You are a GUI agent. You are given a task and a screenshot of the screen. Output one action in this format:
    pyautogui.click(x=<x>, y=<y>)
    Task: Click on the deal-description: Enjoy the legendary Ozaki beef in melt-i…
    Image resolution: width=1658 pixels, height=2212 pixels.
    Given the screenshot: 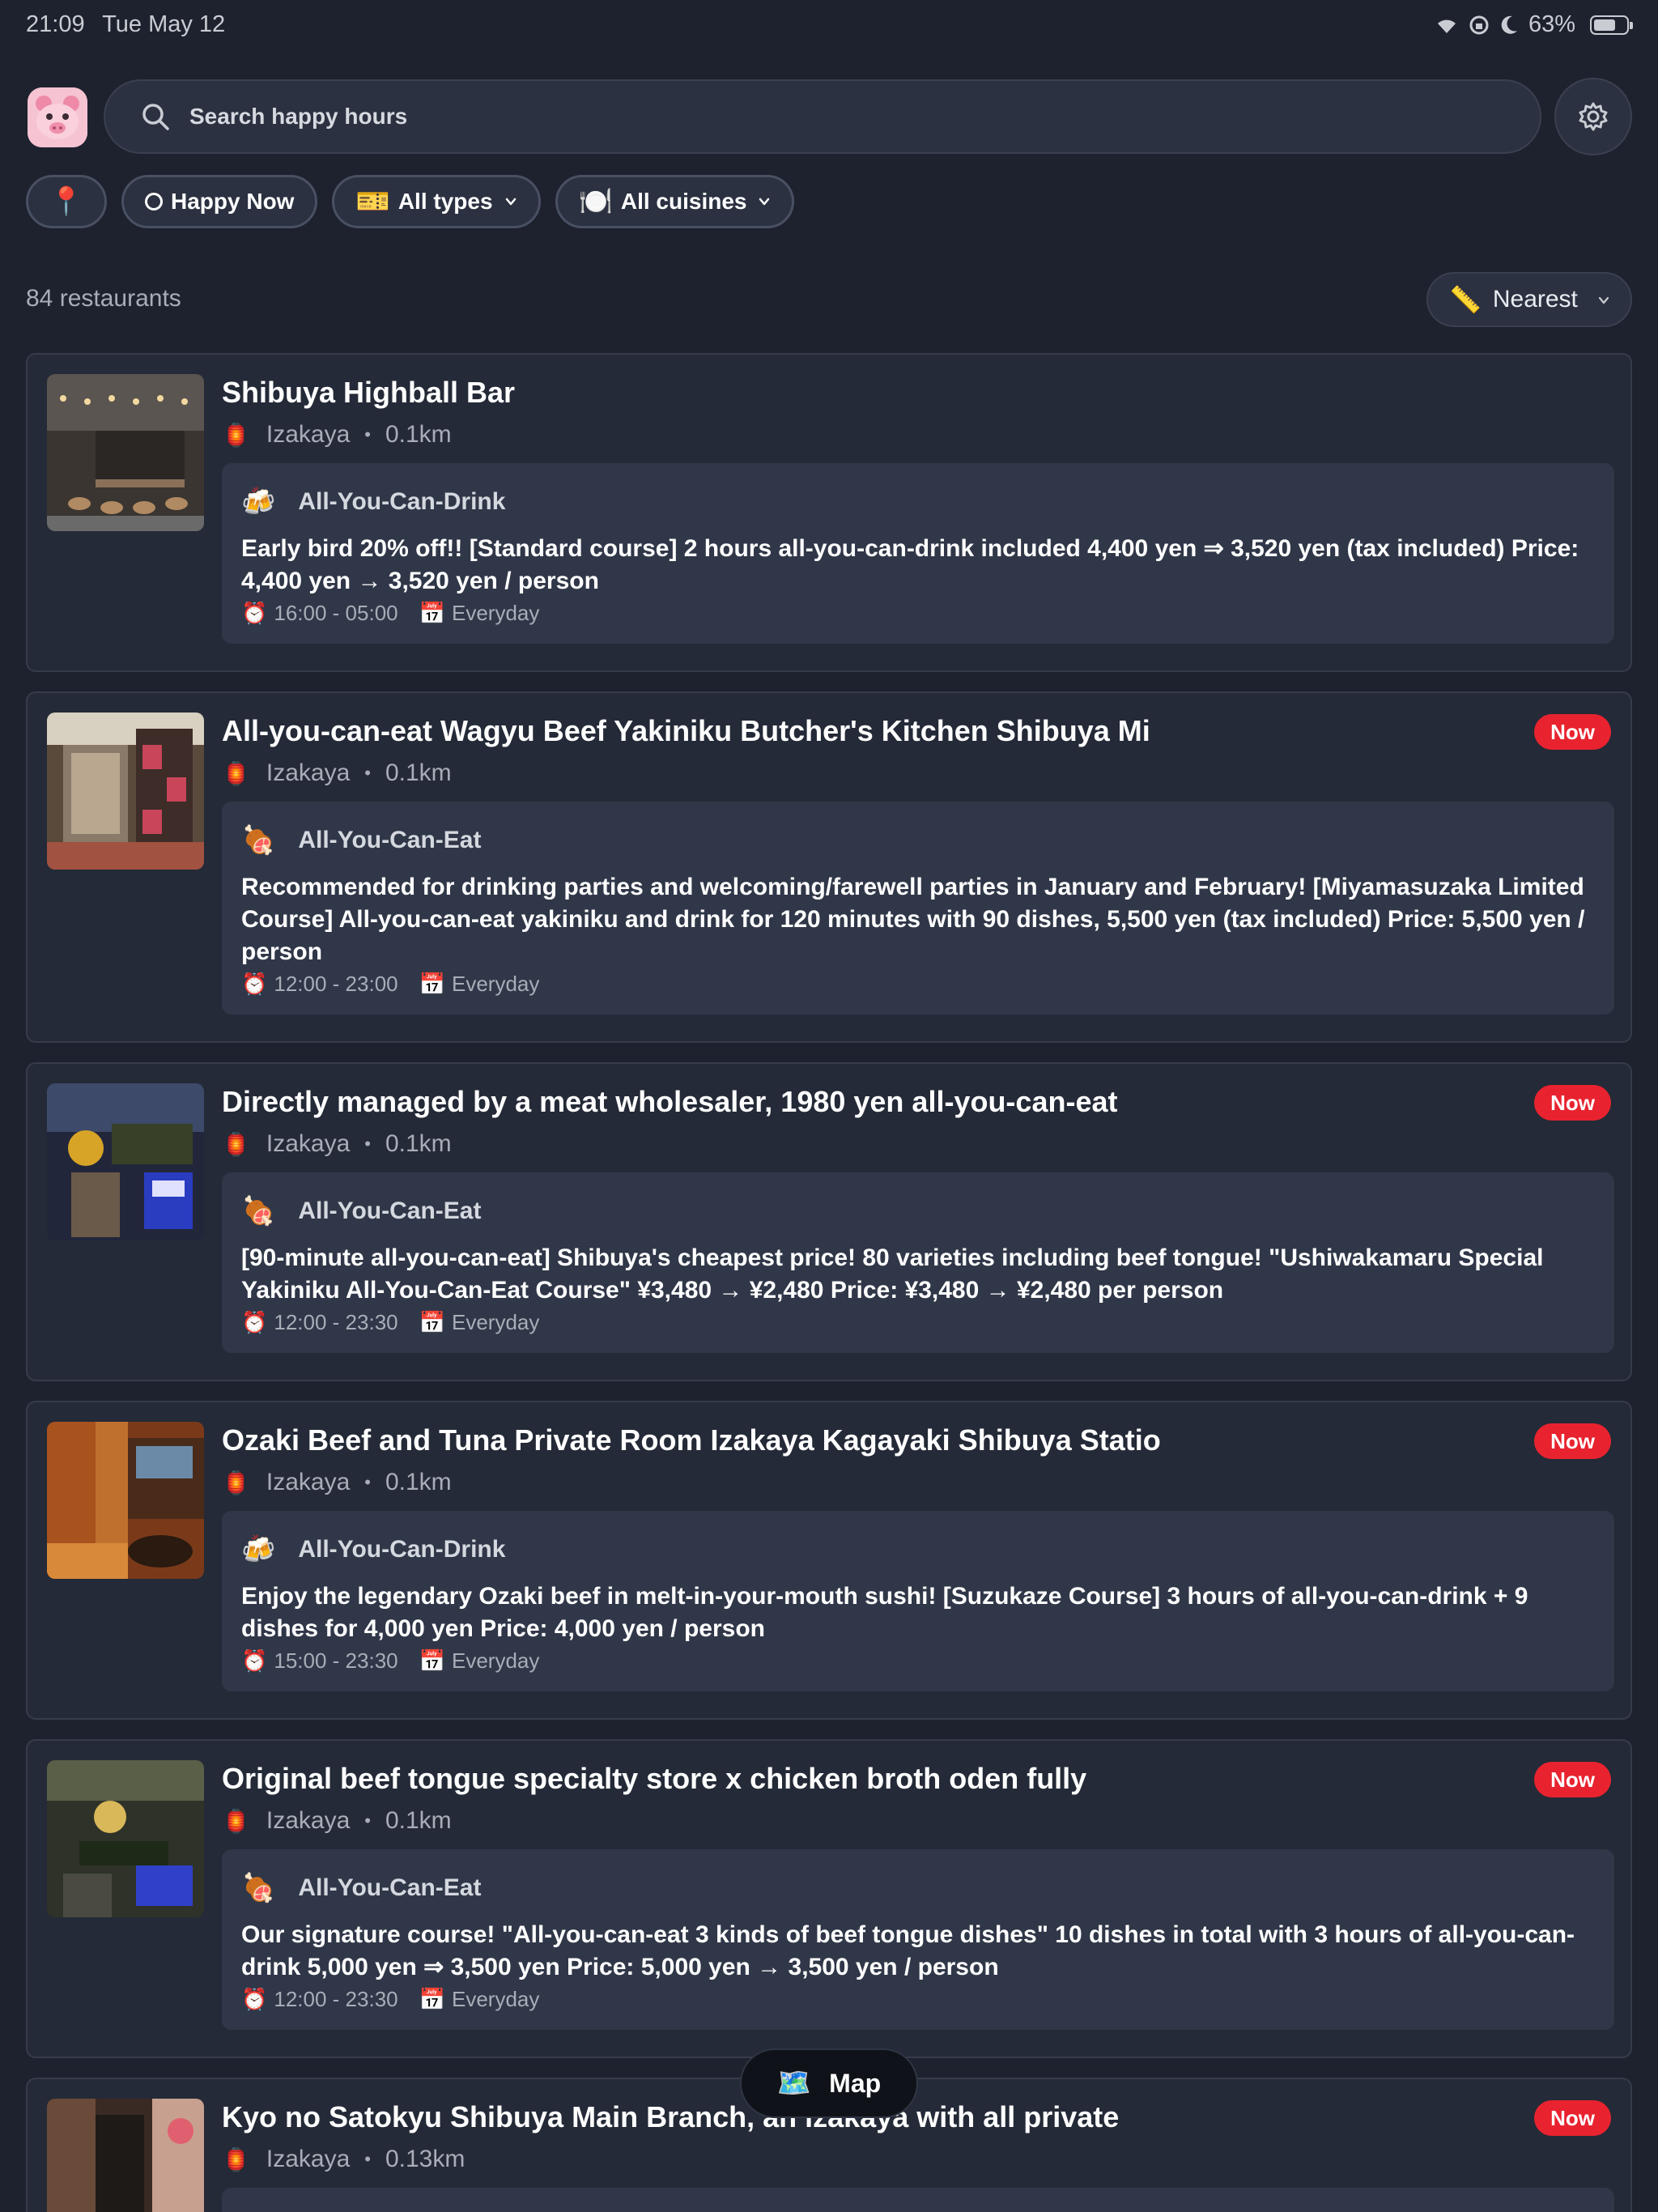 What is the action you would take?
    pyautogui.click(x=884, y=1613)
    